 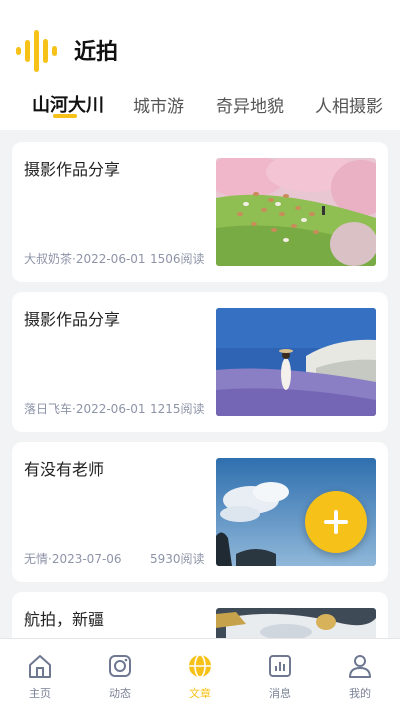 I want to click on article-card: 航拍，新疆, so click(x=200, y=615).